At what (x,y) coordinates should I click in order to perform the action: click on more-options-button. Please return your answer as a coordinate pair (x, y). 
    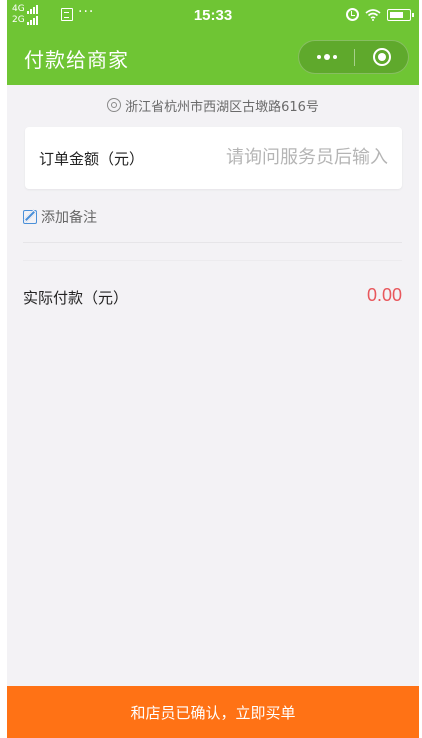
    Looking at the image, I should click on (326, 57).